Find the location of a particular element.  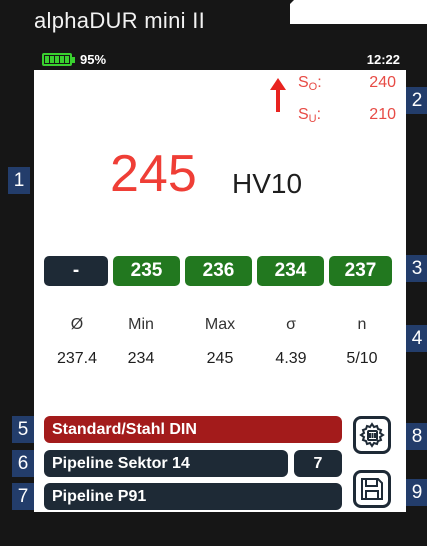

stat-header-n: n is located at coordinates (362, 324).